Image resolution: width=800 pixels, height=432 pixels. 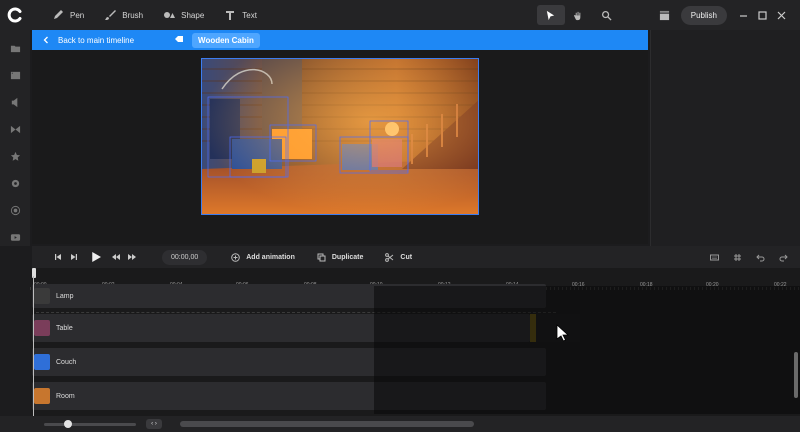 What do you see at coordinates (170, 15) in the screenshot?
I see `shape-icon` at bounding box center [170, 15].